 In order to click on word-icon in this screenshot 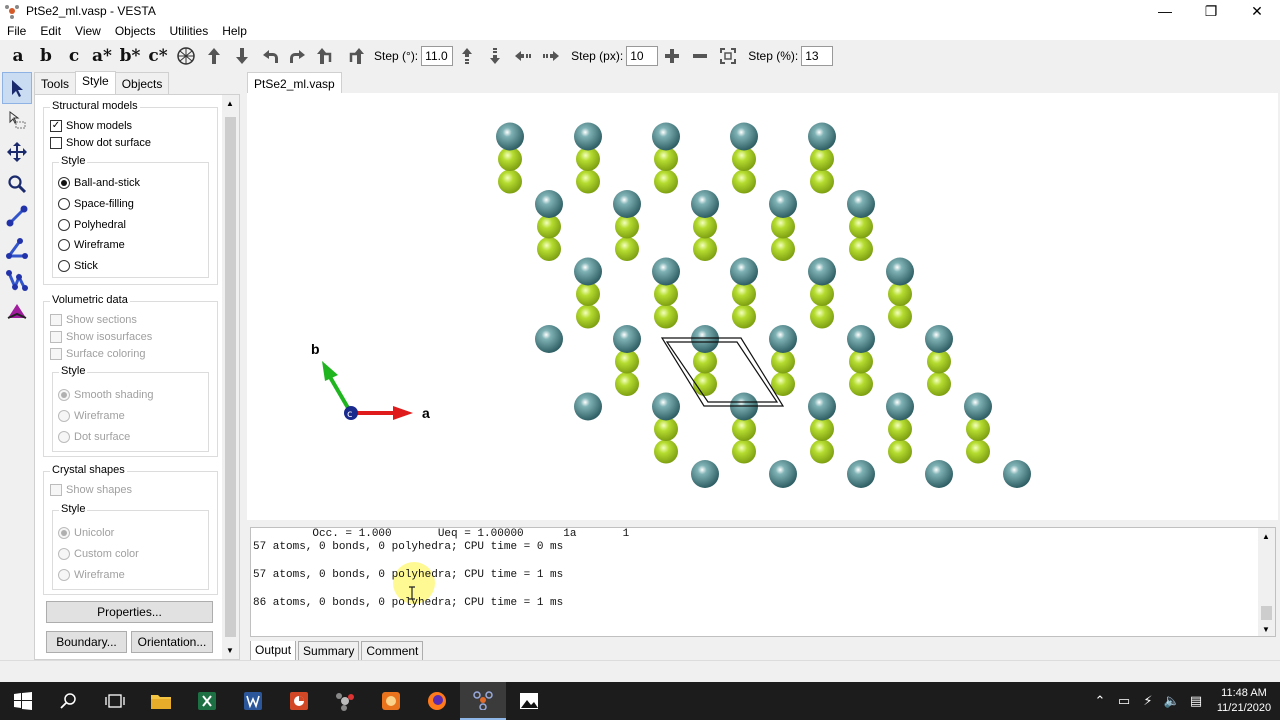, I will do `click(253, 701)`.